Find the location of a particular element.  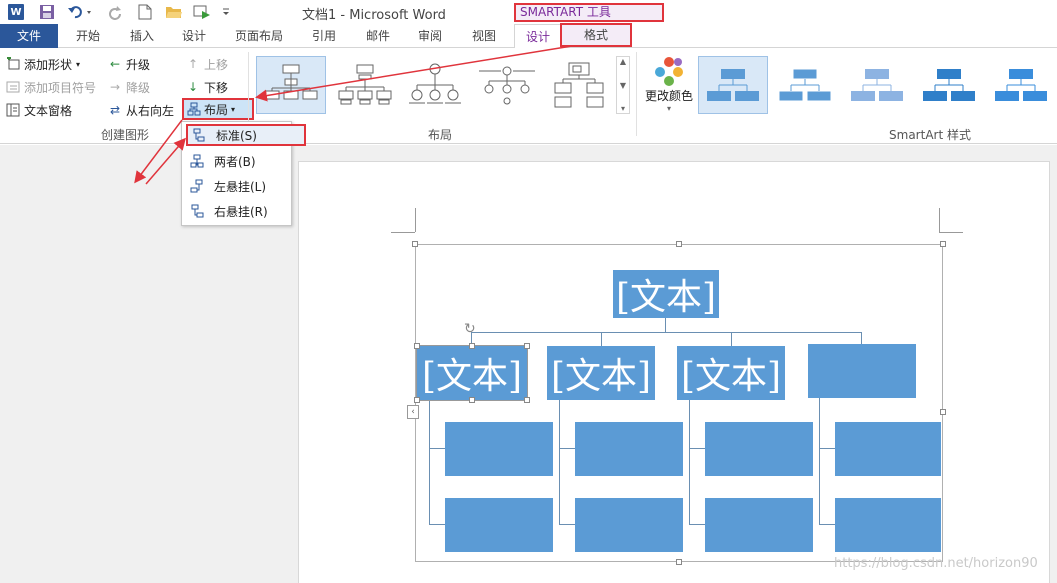

tab-insert: 插入 is located at coordinates (142, 36).